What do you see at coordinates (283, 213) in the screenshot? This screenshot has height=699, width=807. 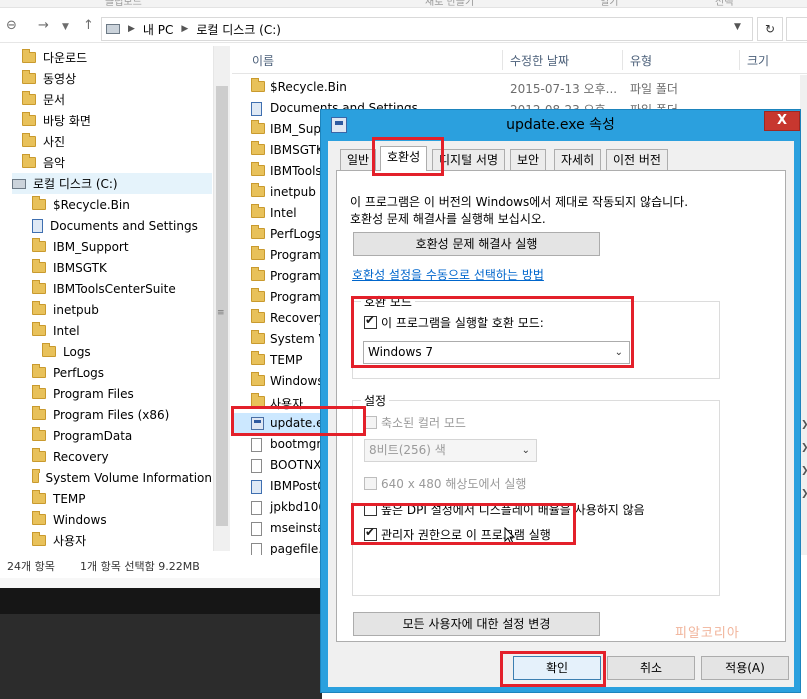 I see `file-name: Intel` at bounding box center [283, 213].